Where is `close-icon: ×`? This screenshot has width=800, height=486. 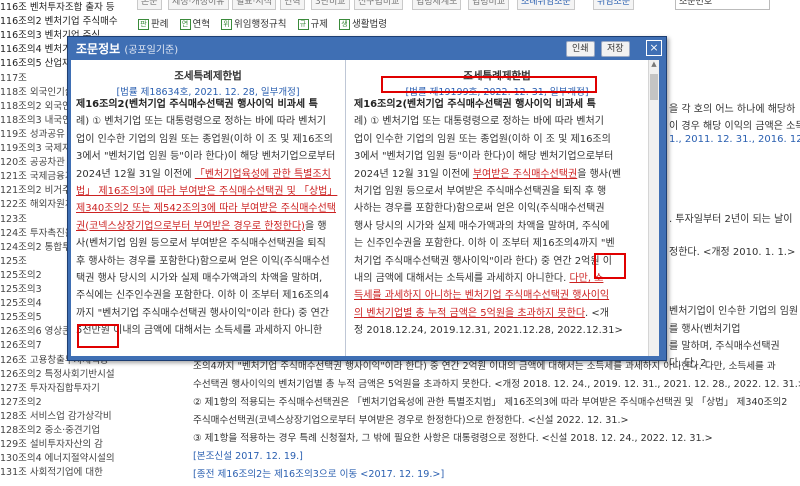 close-icon: × is located at coordinates (654, 48).